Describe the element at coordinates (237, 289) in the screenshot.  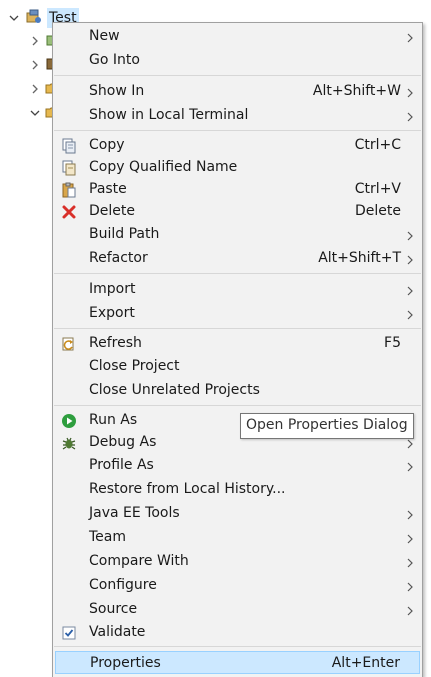
I see `menu-item-import: Import` at that location.